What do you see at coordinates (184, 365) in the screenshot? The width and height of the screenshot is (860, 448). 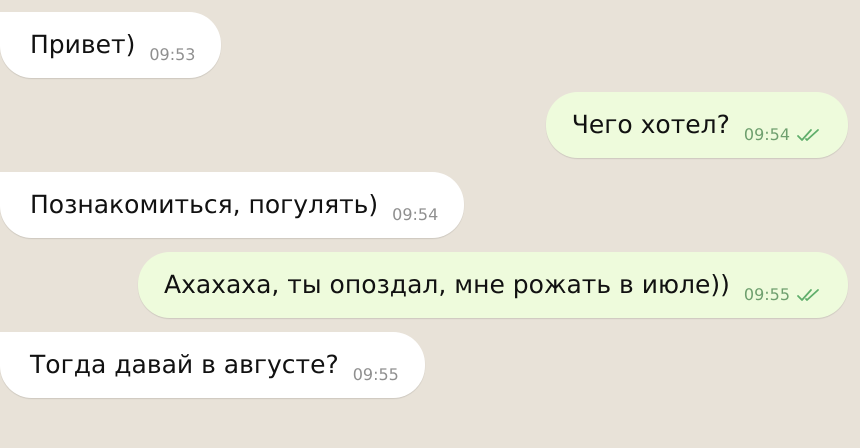 I see `message-text: Тогда давай в августе?` at bounding box center [184, 365].